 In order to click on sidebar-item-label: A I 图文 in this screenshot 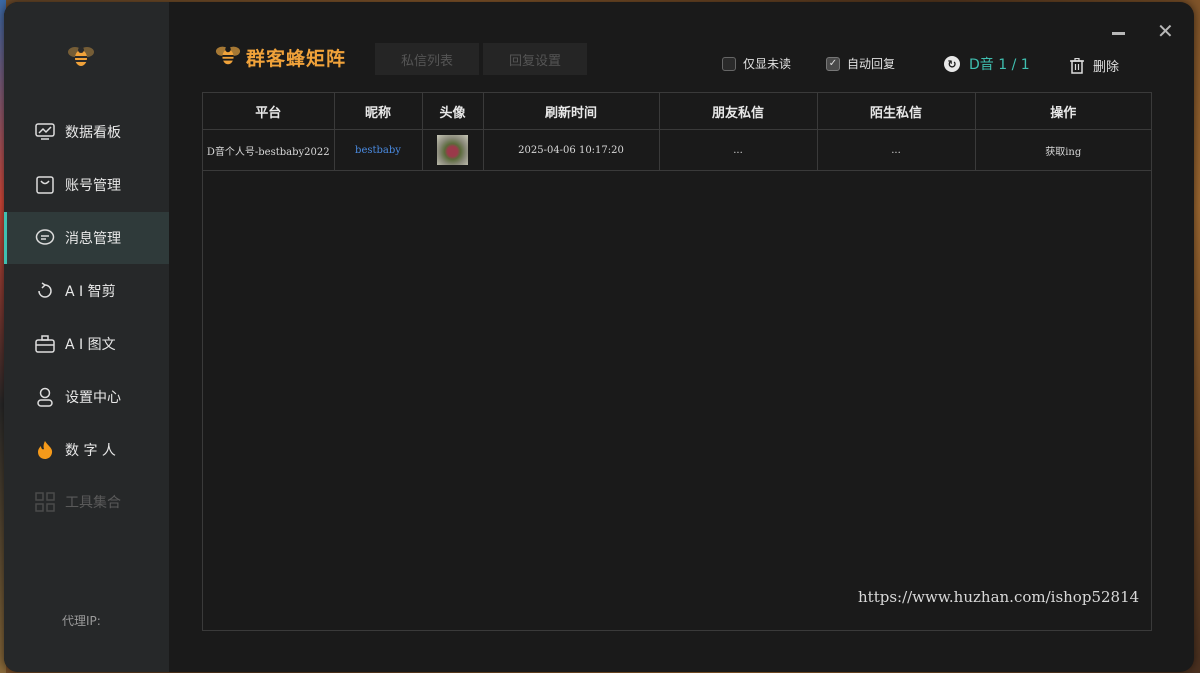, I will do `click(90, 345)`.